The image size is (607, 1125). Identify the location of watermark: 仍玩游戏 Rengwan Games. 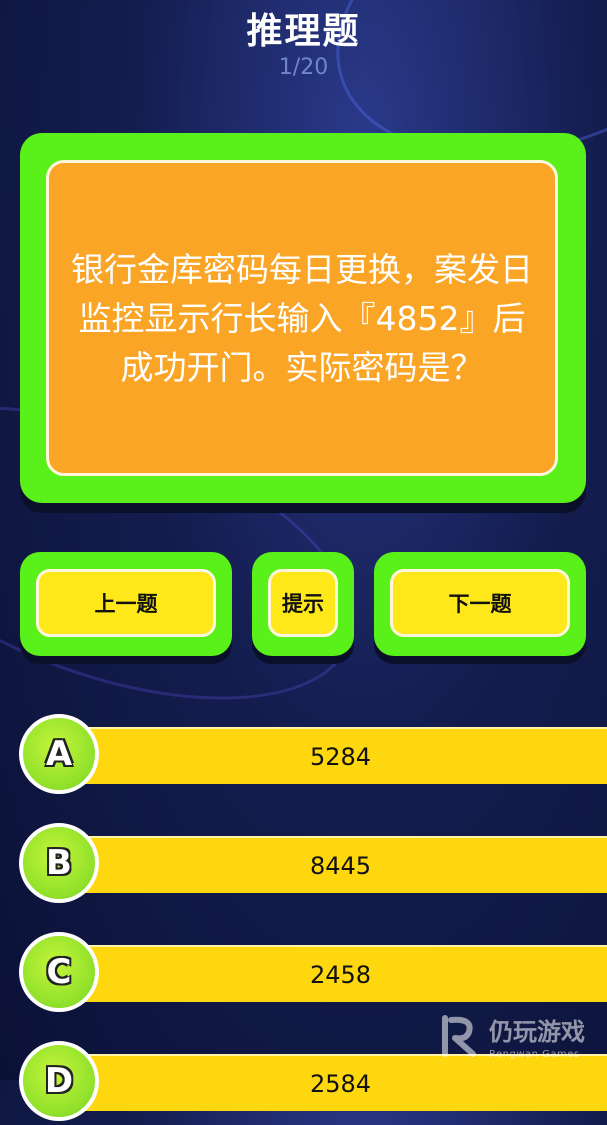
(512, 1036).